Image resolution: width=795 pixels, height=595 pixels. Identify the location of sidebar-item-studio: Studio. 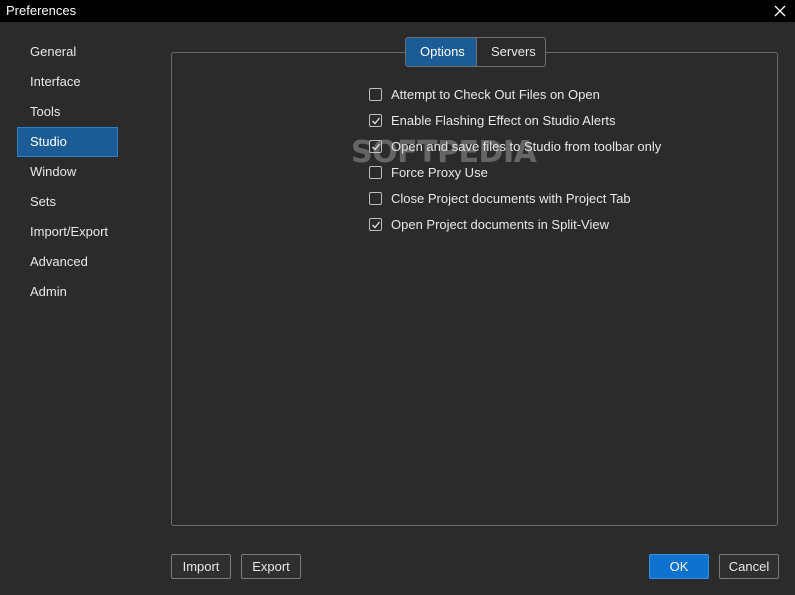
(67, 142).